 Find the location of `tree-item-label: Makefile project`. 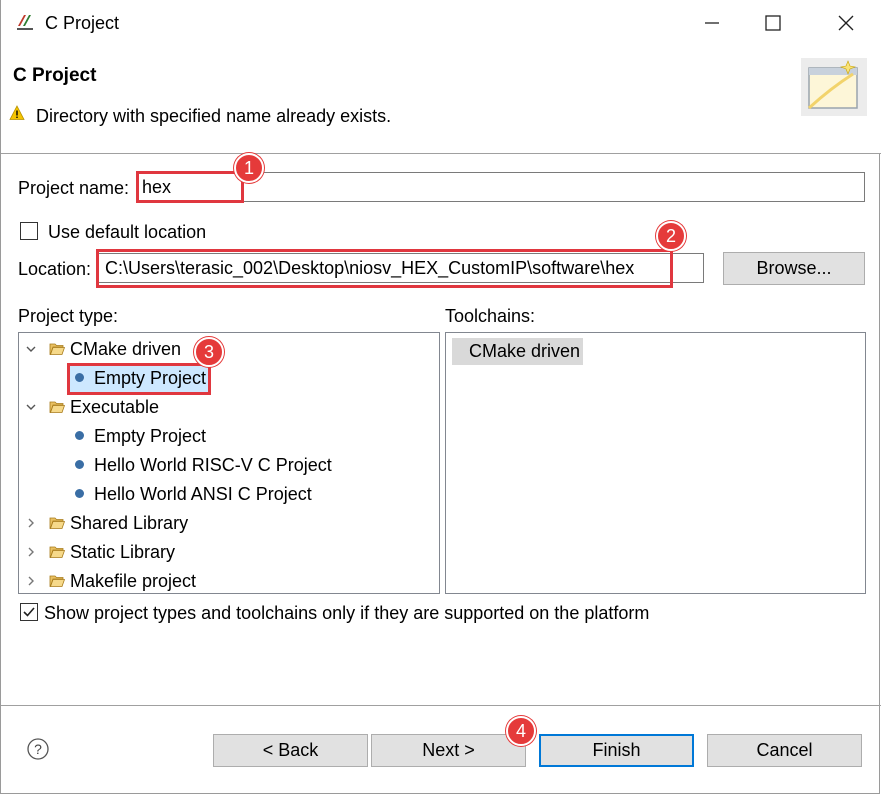

tree-item-label: Makefile project is located at coordinates (133, 581).